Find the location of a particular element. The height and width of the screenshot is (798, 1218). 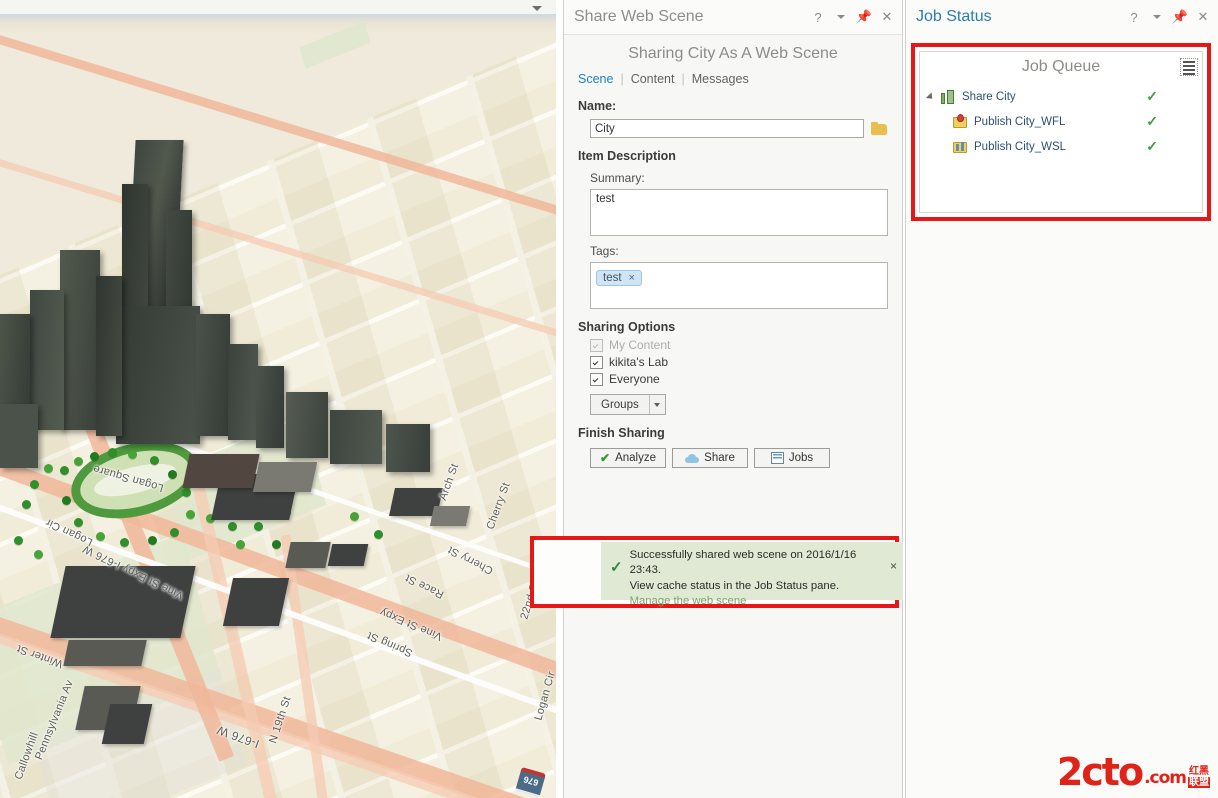

checkbox-everyone is located at coordinates (596, 379).